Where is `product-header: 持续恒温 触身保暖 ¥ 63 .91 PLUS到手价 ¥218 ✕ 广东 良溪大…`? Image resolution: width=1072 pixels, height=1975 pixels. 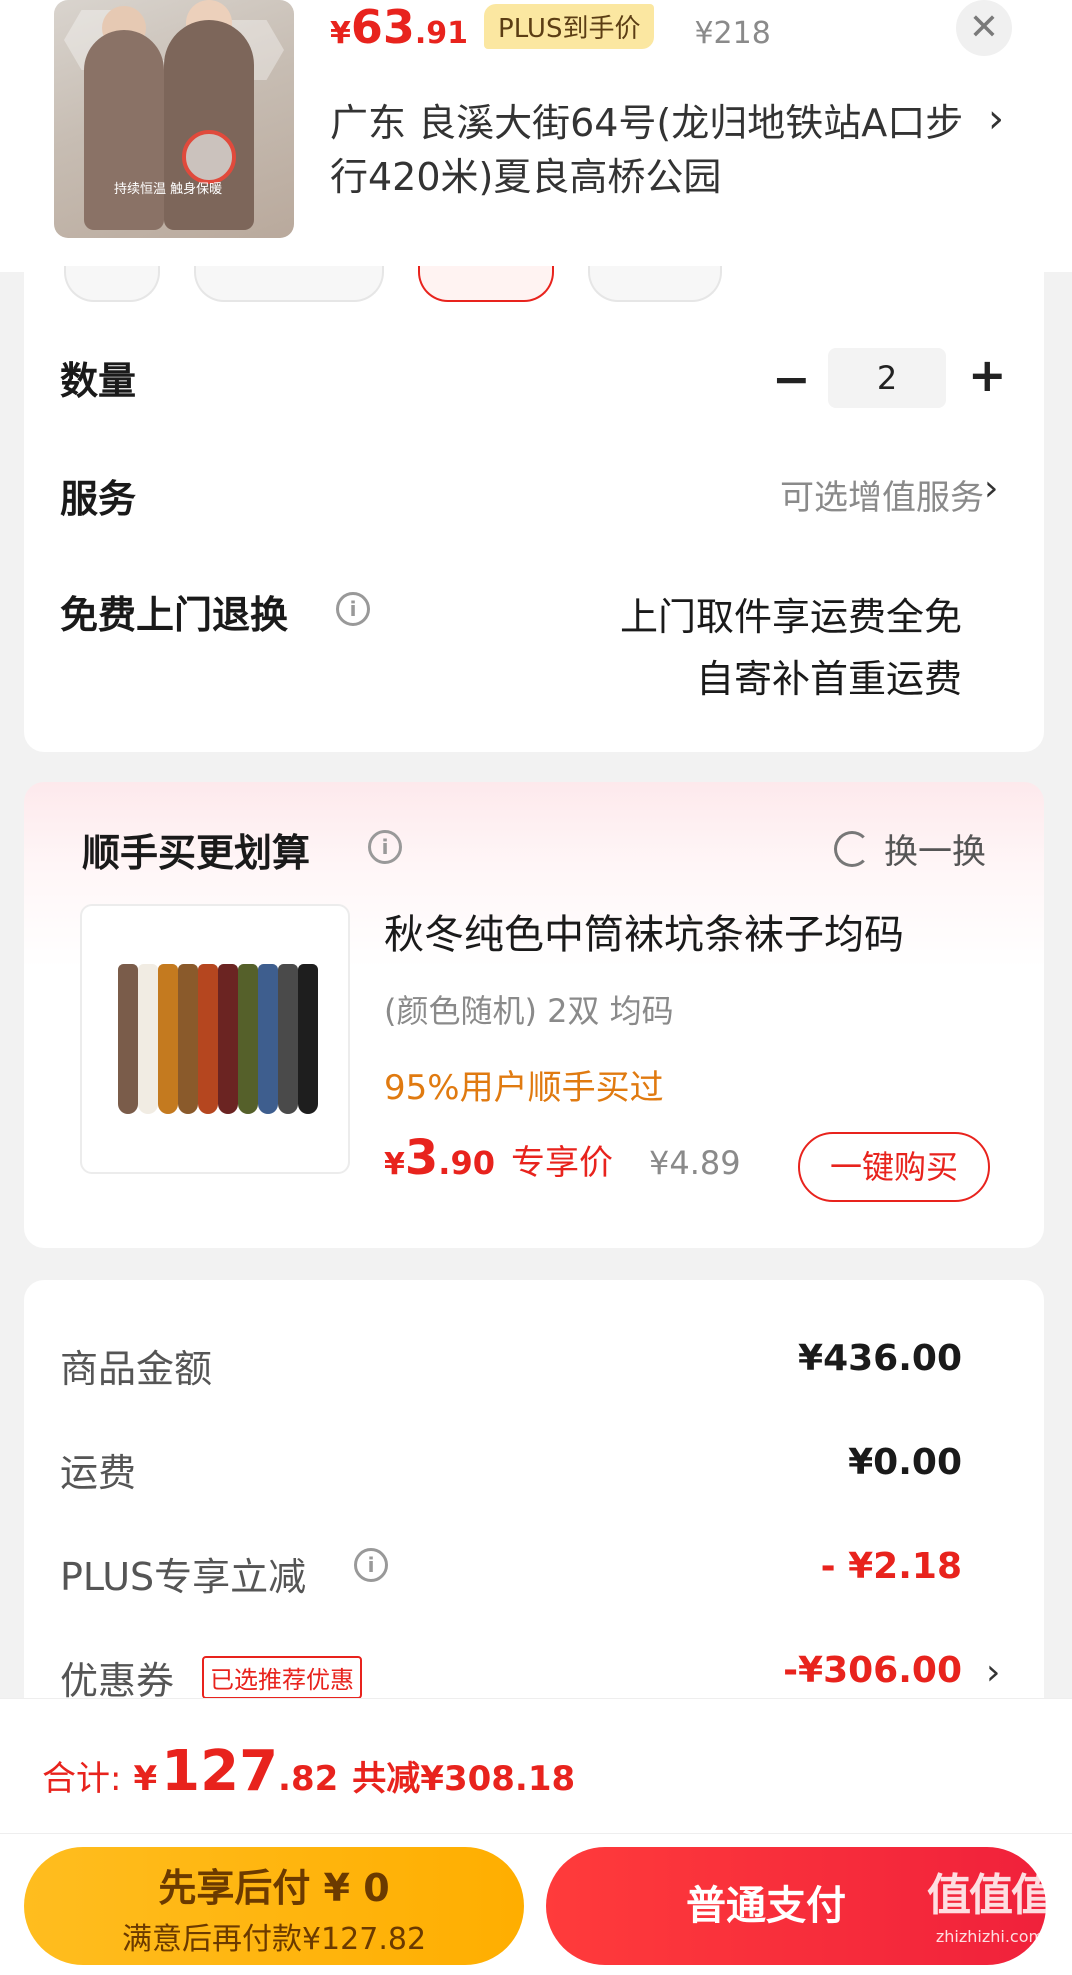
product-header: 持续恒温 触身保暖 ¥ 63 .91 PLUS到手价 ¥218 ✕ 广东 良溪大… is located at coordinates (536, 136).